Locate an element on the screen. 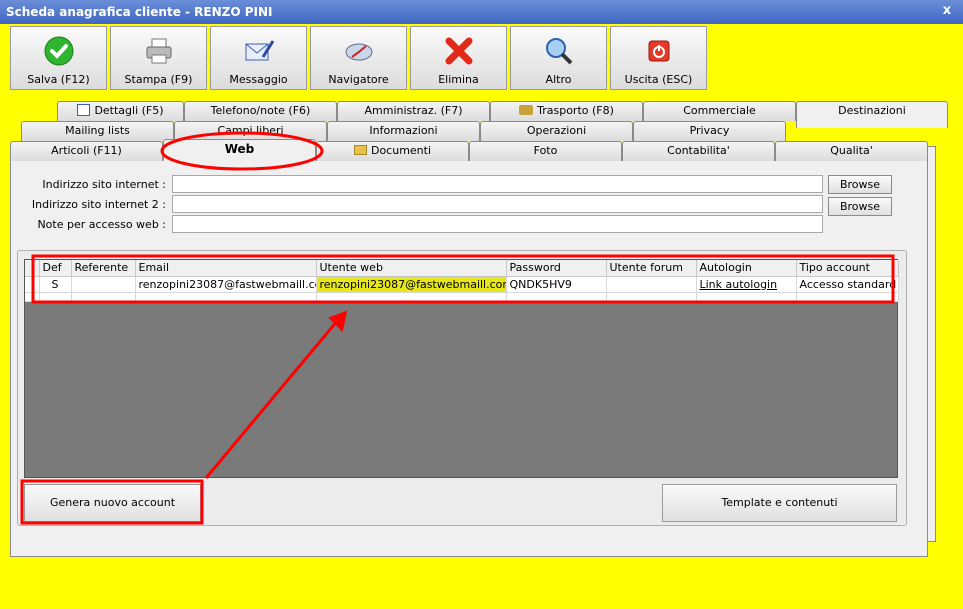 This screenshot has height=609, width=963. tab-documenti: Documenti is located at coordinates (392, 151).